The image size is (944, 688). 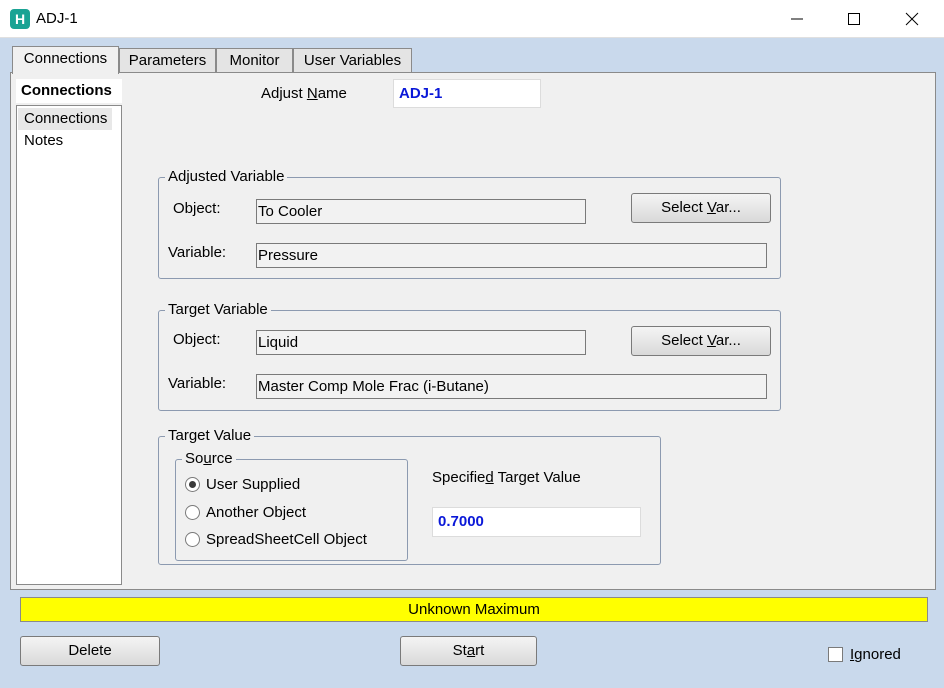 I want to click on nav-header: Connections, so click(x=69, y=91).